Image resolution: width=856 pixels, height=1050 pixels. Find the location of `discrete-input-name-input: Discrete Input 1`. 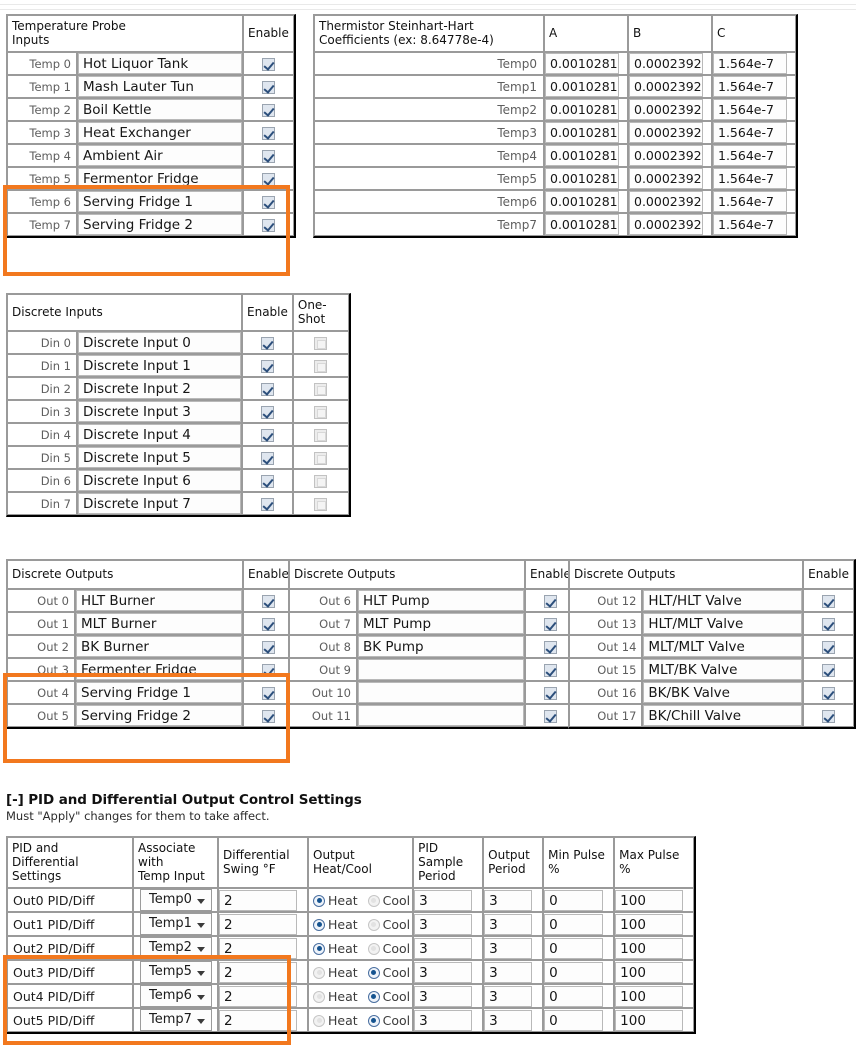

discrete-input-name-input: Discrete Input 1 is located at coordinates (159, 366).